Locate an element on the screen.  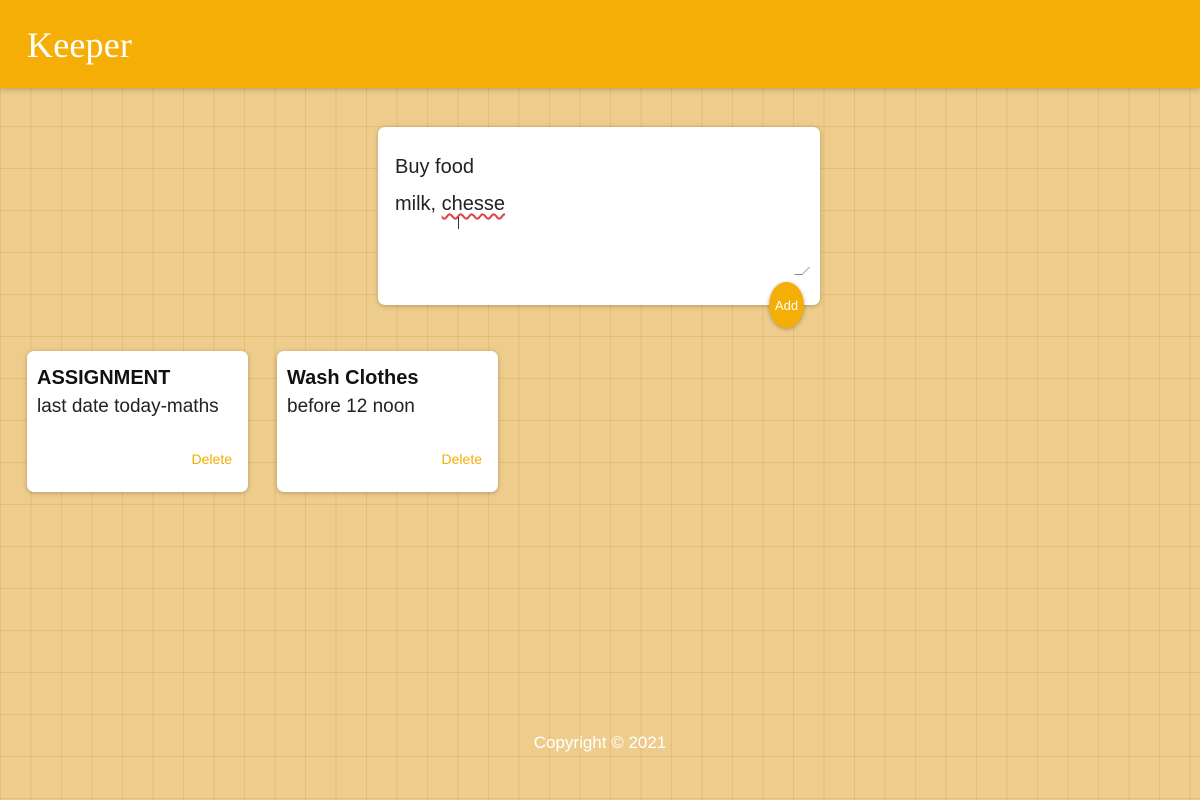
note-content-text: milk, is located at coordinates (418, 204).